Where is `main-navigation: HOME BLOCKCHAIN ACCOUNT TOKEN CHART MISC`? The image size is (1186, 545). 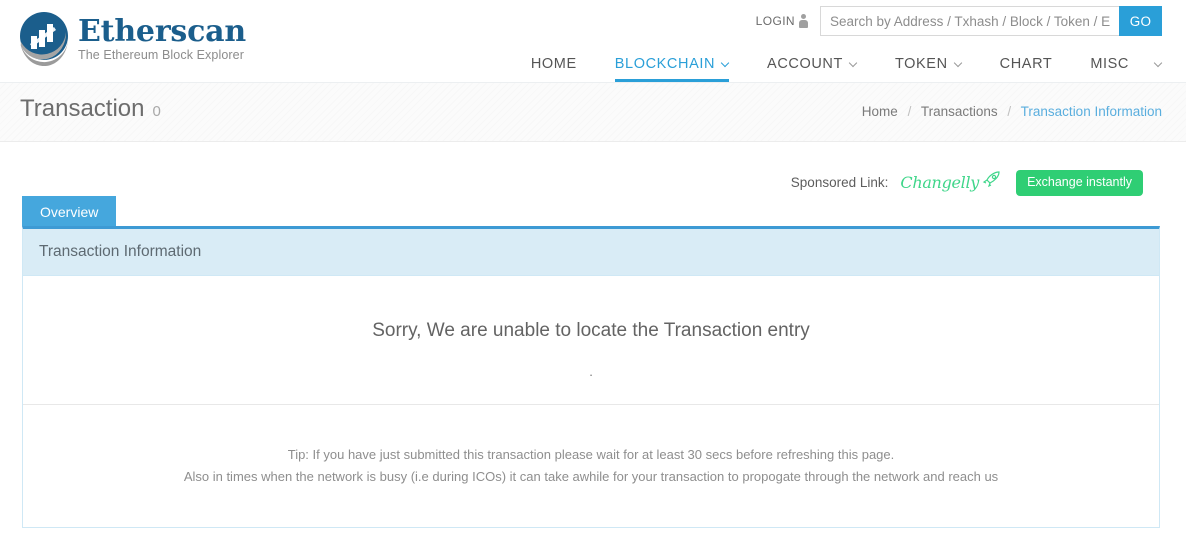
main-navigation: HOME BLOCKCHAIN ACCOUNT TOKEN CHART MISC is located at coordinates (846, 69).